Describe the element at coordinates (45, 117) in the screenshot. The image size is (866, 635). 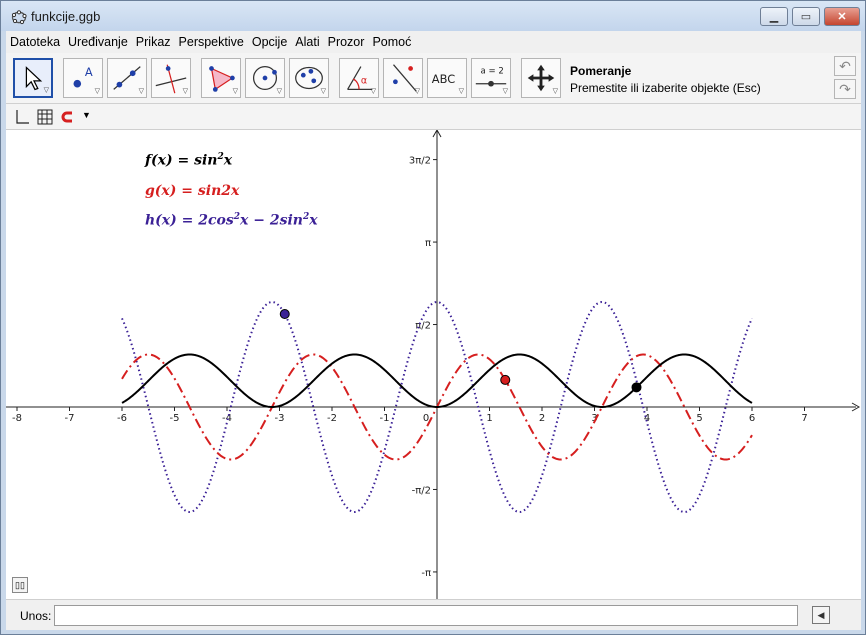
I see `show-grid-icon` at that location.